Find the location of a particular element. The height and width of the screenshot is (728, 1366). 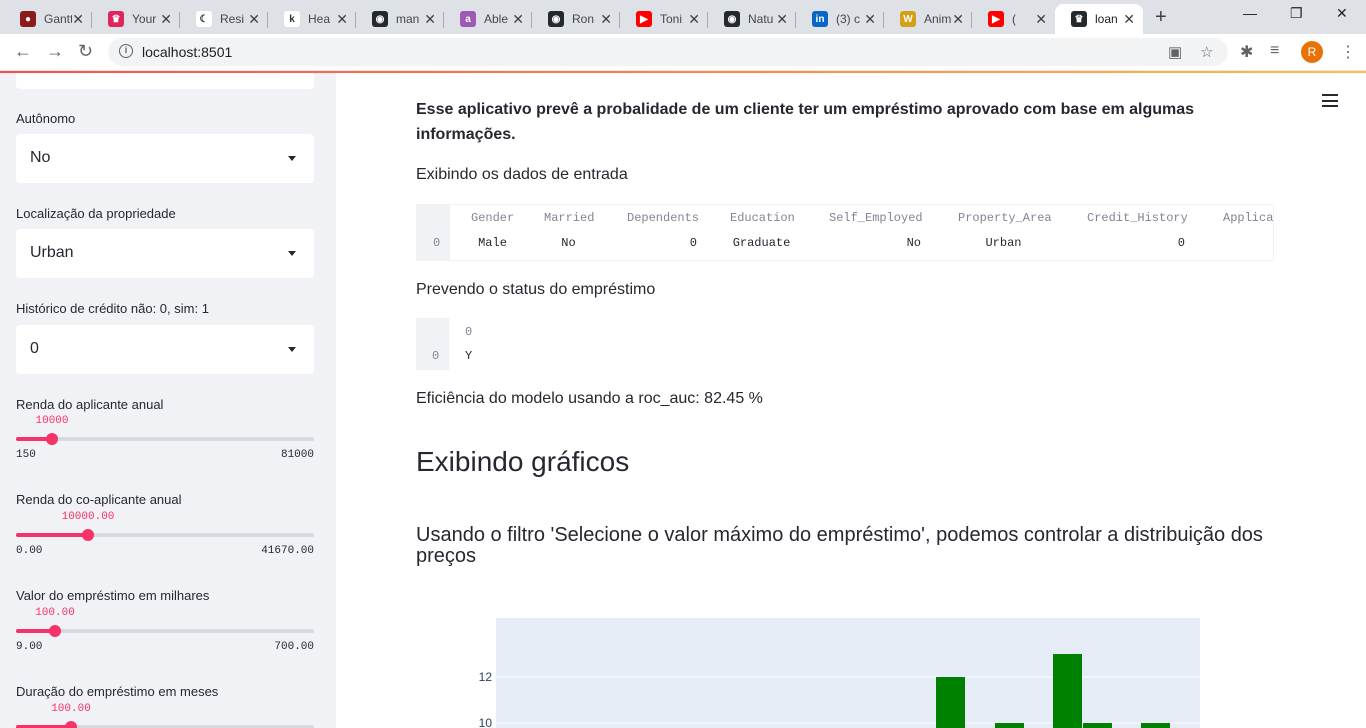

row-index: 0 is located at coordinates (437, 243).